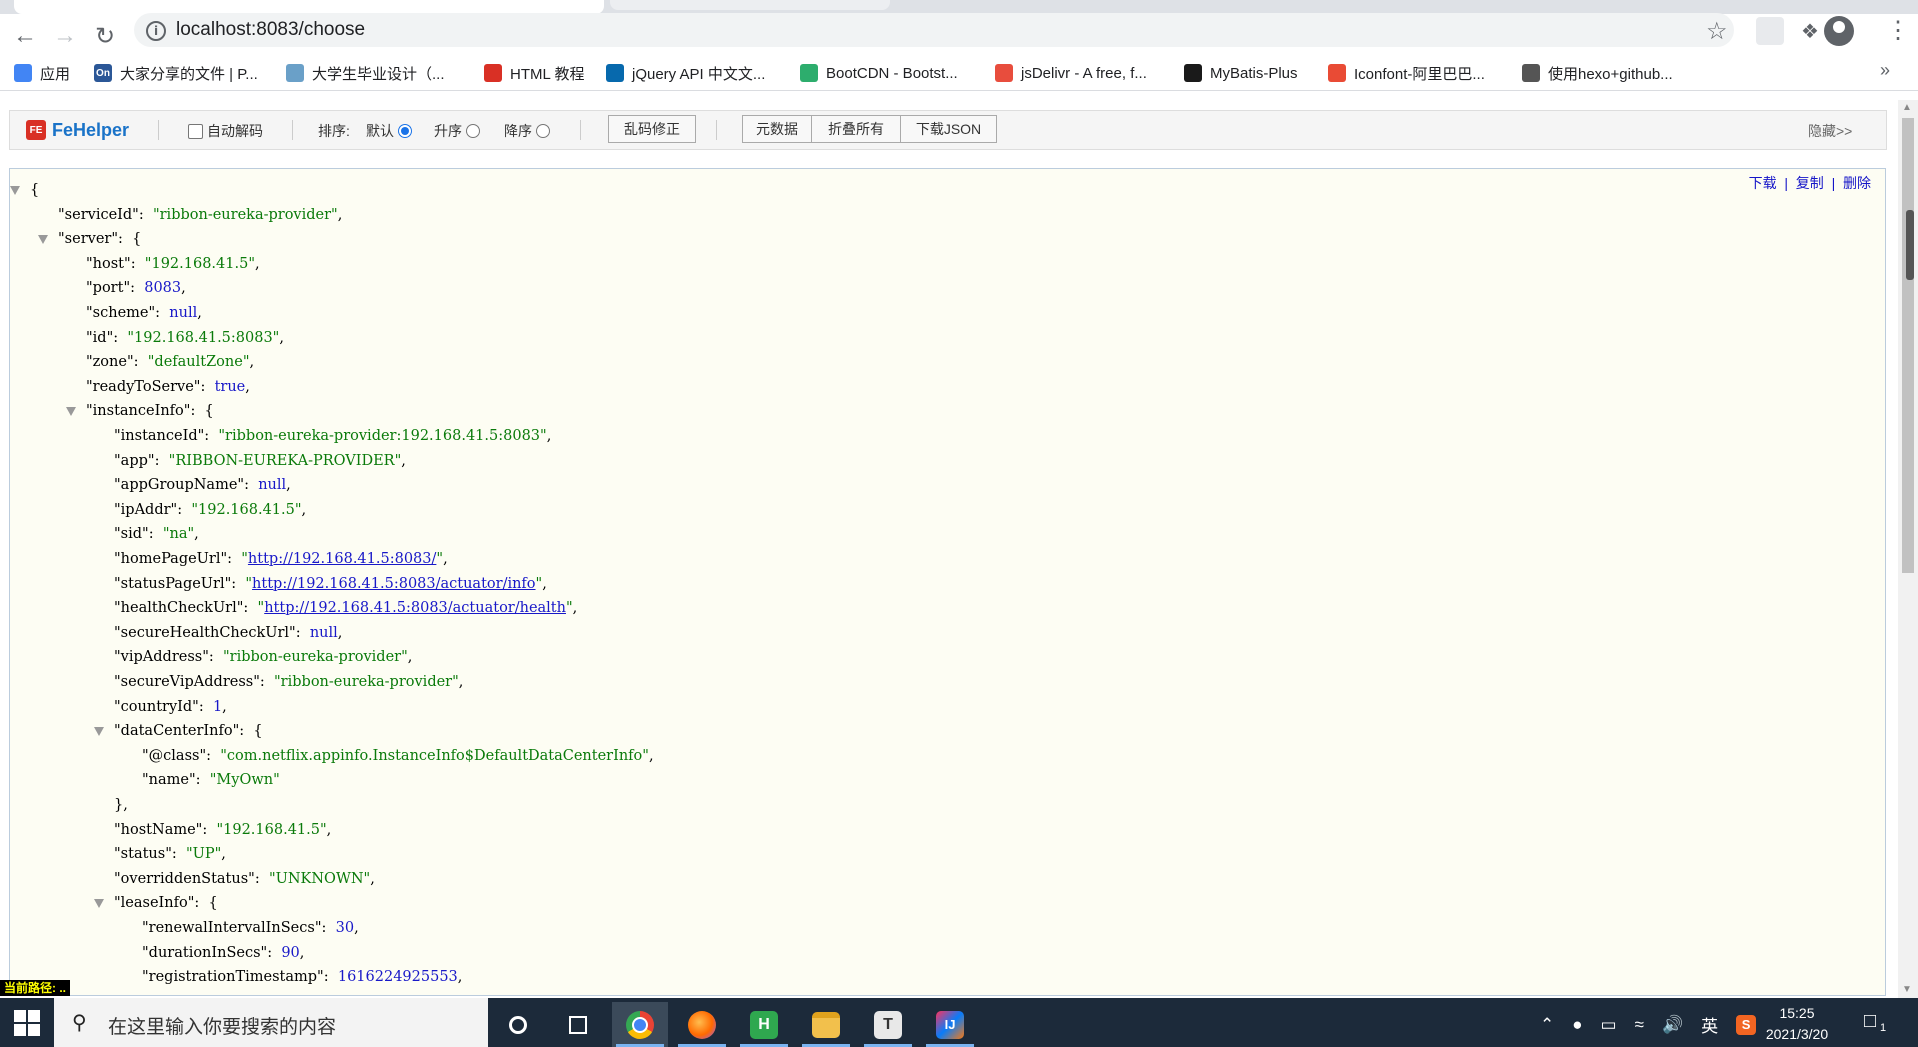 The width and height of the screenshot is (1918, 1047). What do you see at coordinates (65, 36) in the screenshot?
I see `forward-icon: →` at bounding box center [65, 36].